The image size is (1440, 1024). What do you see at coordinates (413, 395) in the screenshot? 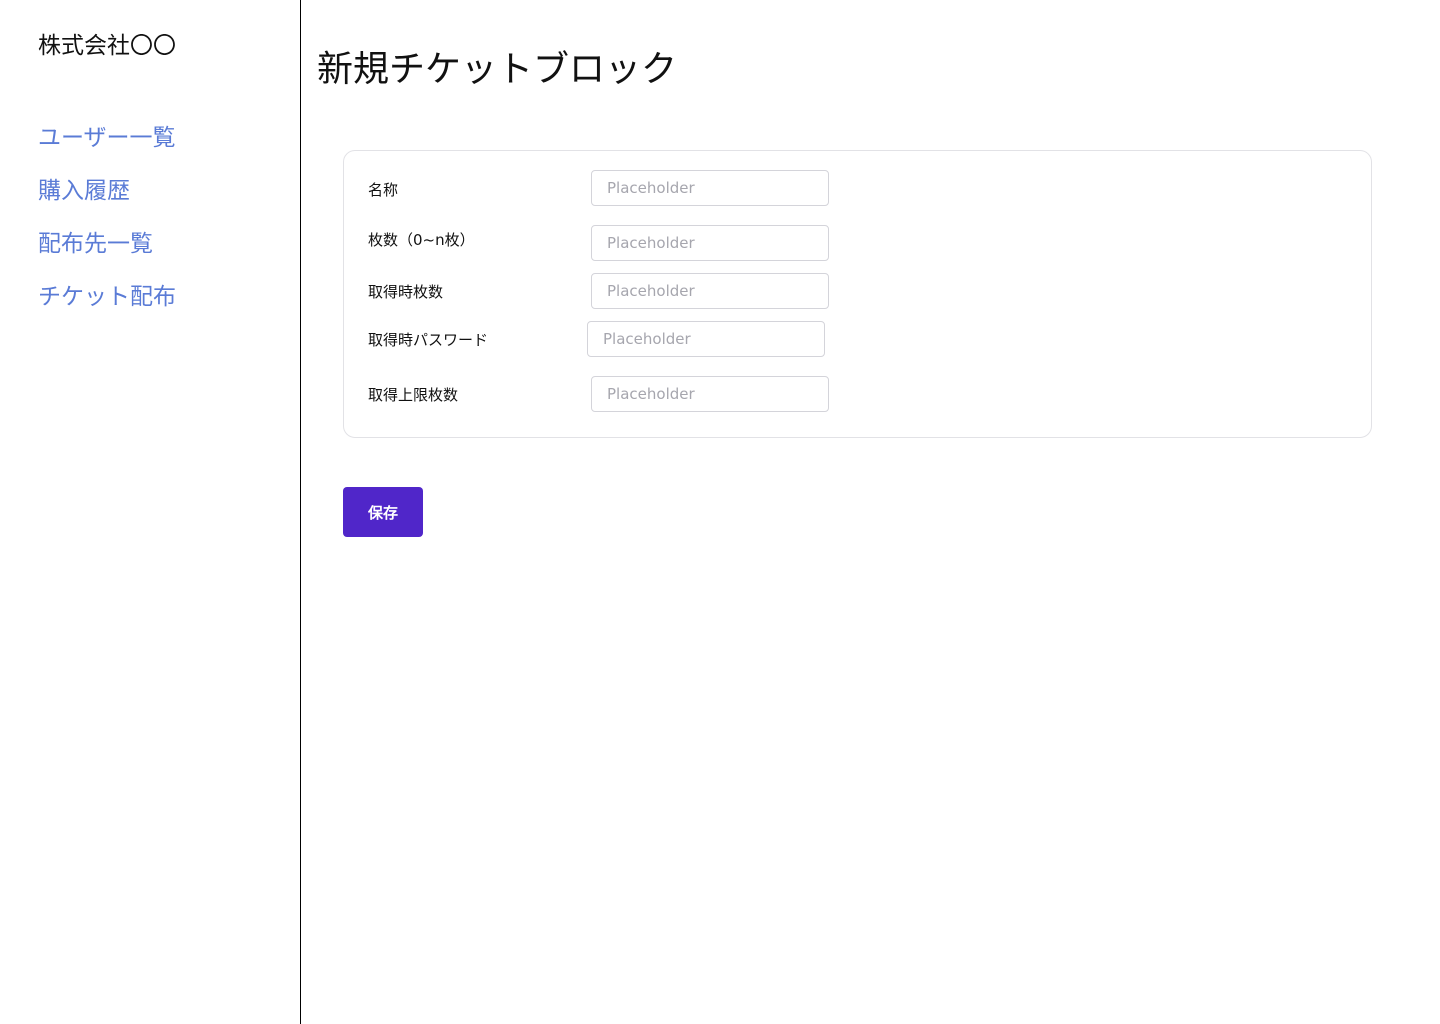
I see `acquire-limit-label: 取得上限枚数` at bounding box center [413, 395].